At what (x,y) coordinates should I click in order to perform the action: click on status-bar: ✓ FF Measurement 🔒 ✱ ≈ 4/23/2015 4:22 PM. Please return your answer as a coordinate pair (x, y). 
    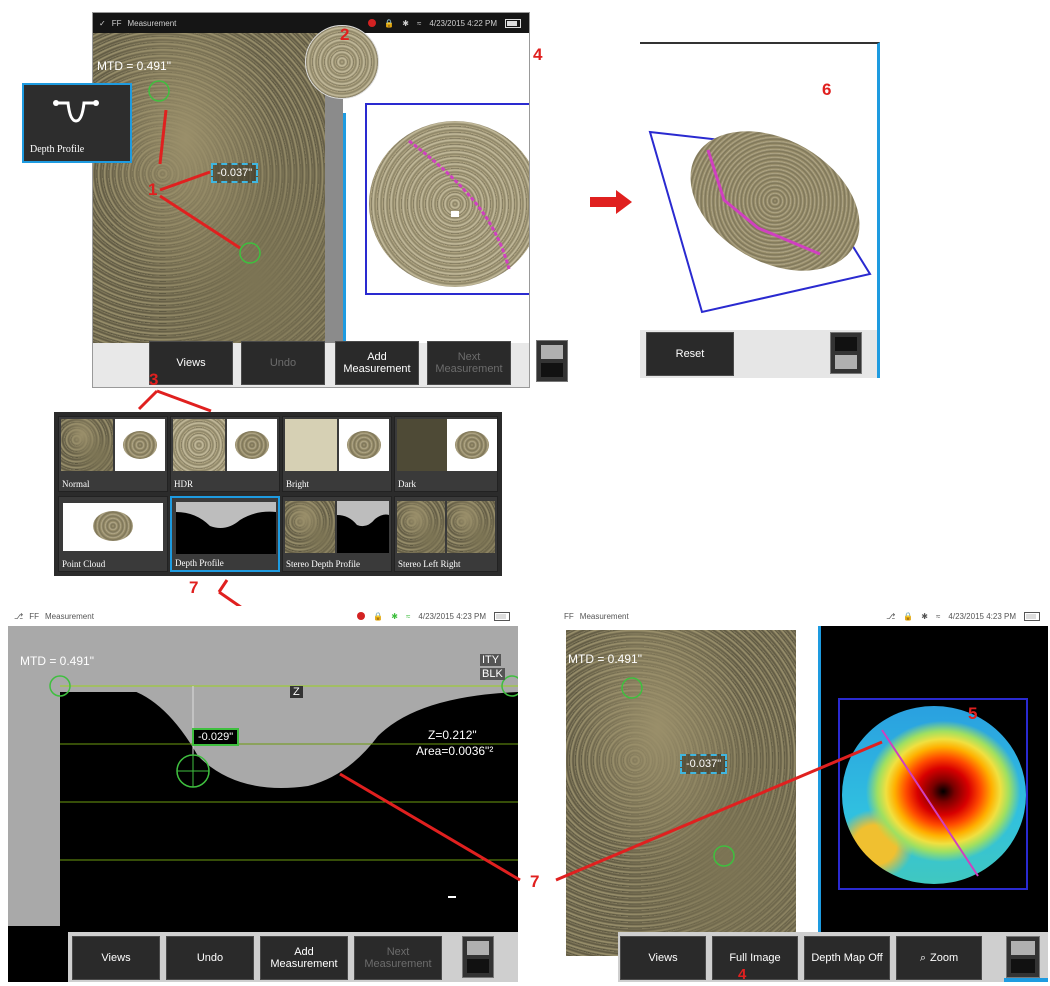
    Looking at the image, I should click on (311, 23).